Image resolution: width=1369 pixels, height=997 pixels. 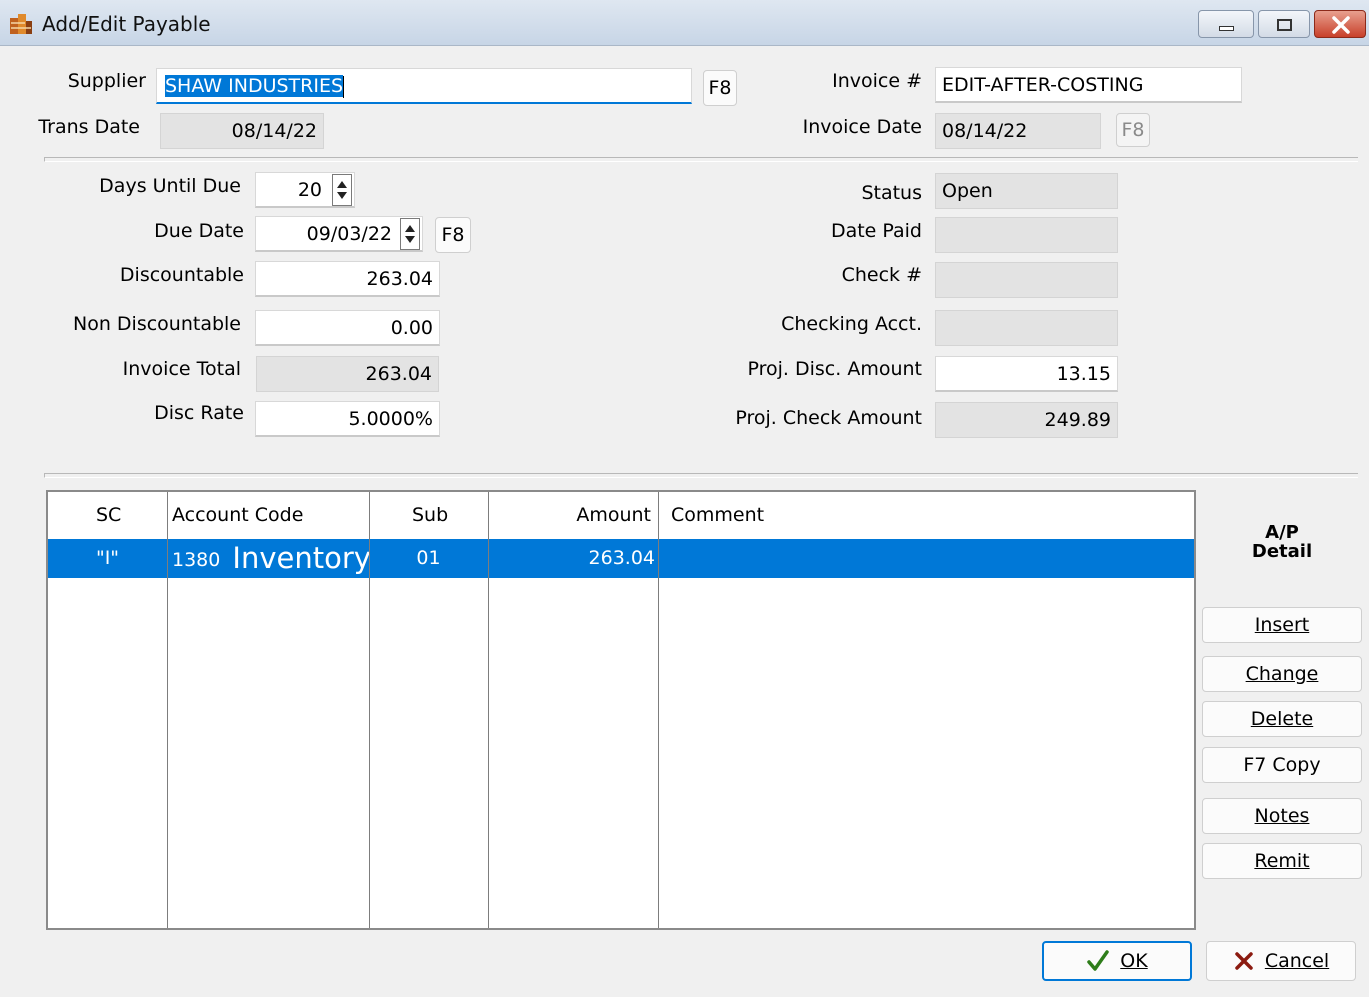 I want to click on status-label: Status, so click(x=891, y=193).